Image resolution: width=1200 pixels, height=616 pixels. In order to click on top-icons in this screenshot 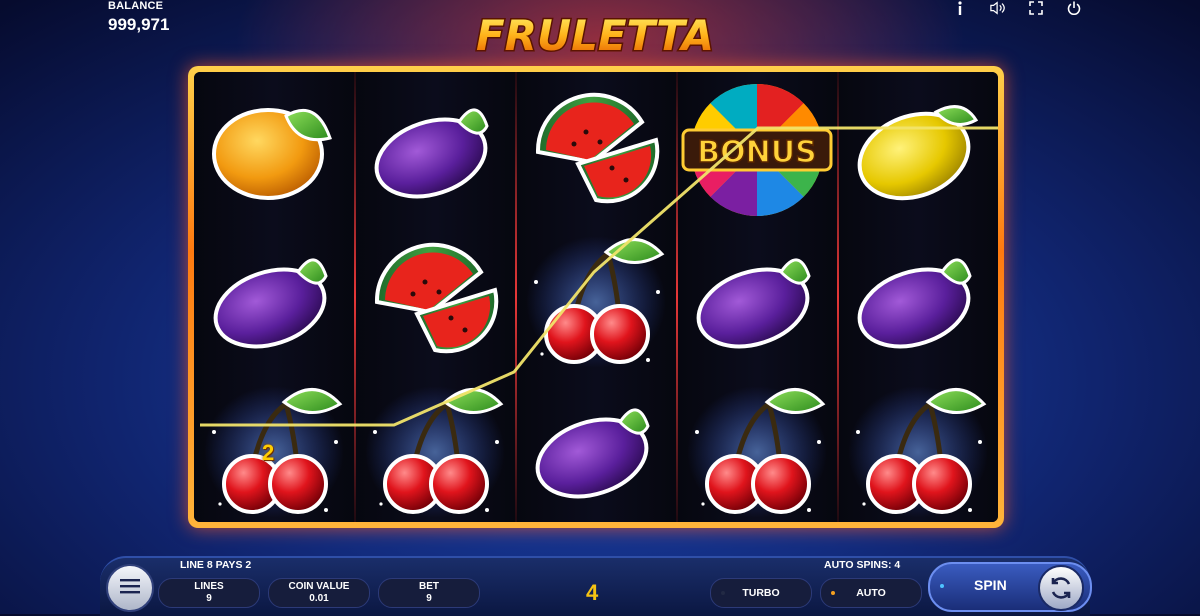, I will do `click(1017, 8)`.